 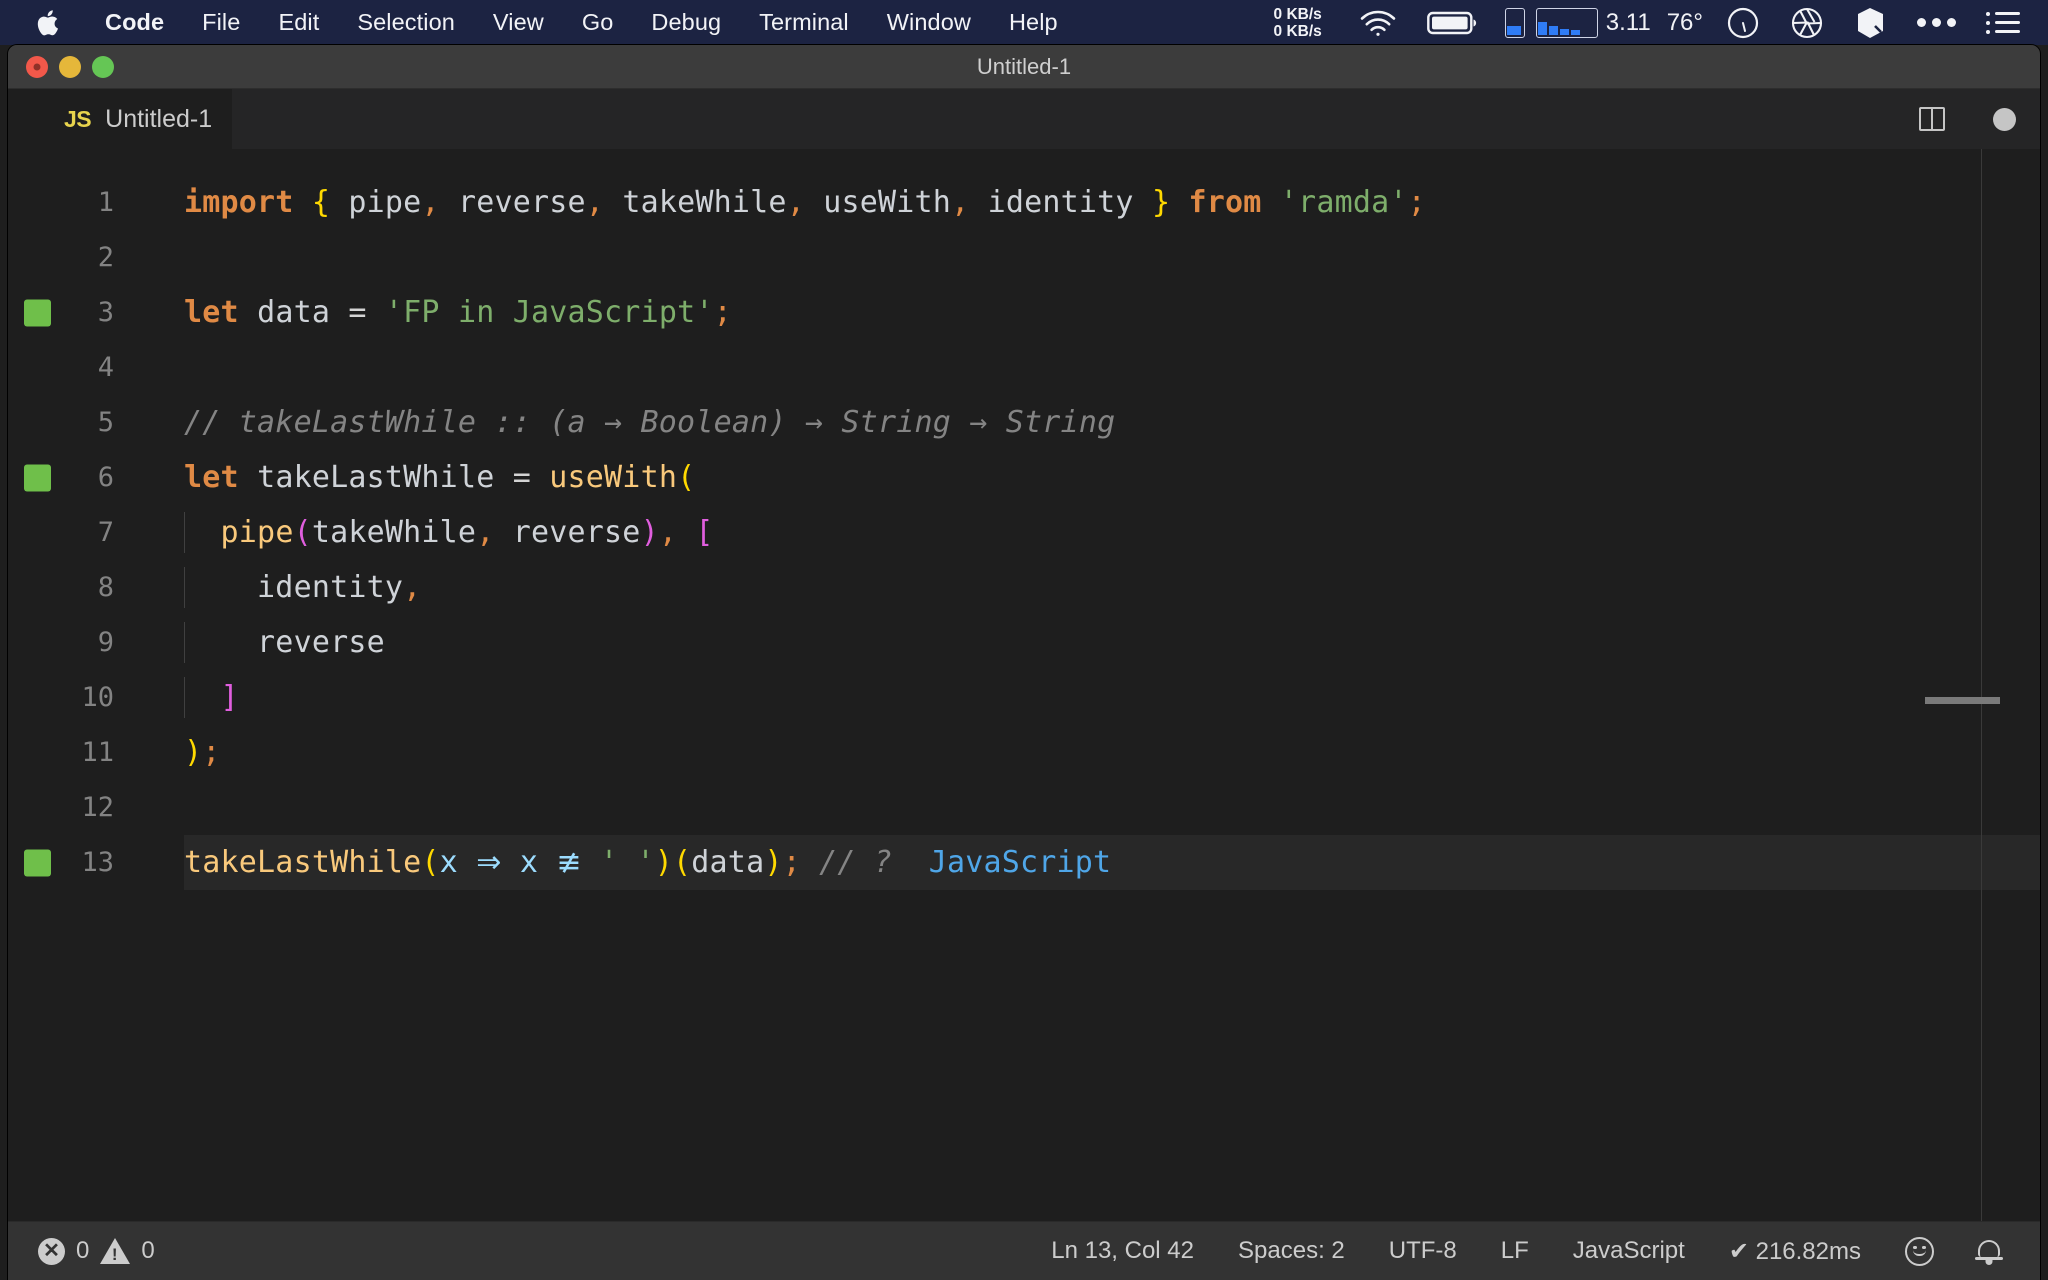 What do you see at coordinates (929, 22) in the screenshot?
I see `menu-item-window: Window` at bounding box center [929, 22].